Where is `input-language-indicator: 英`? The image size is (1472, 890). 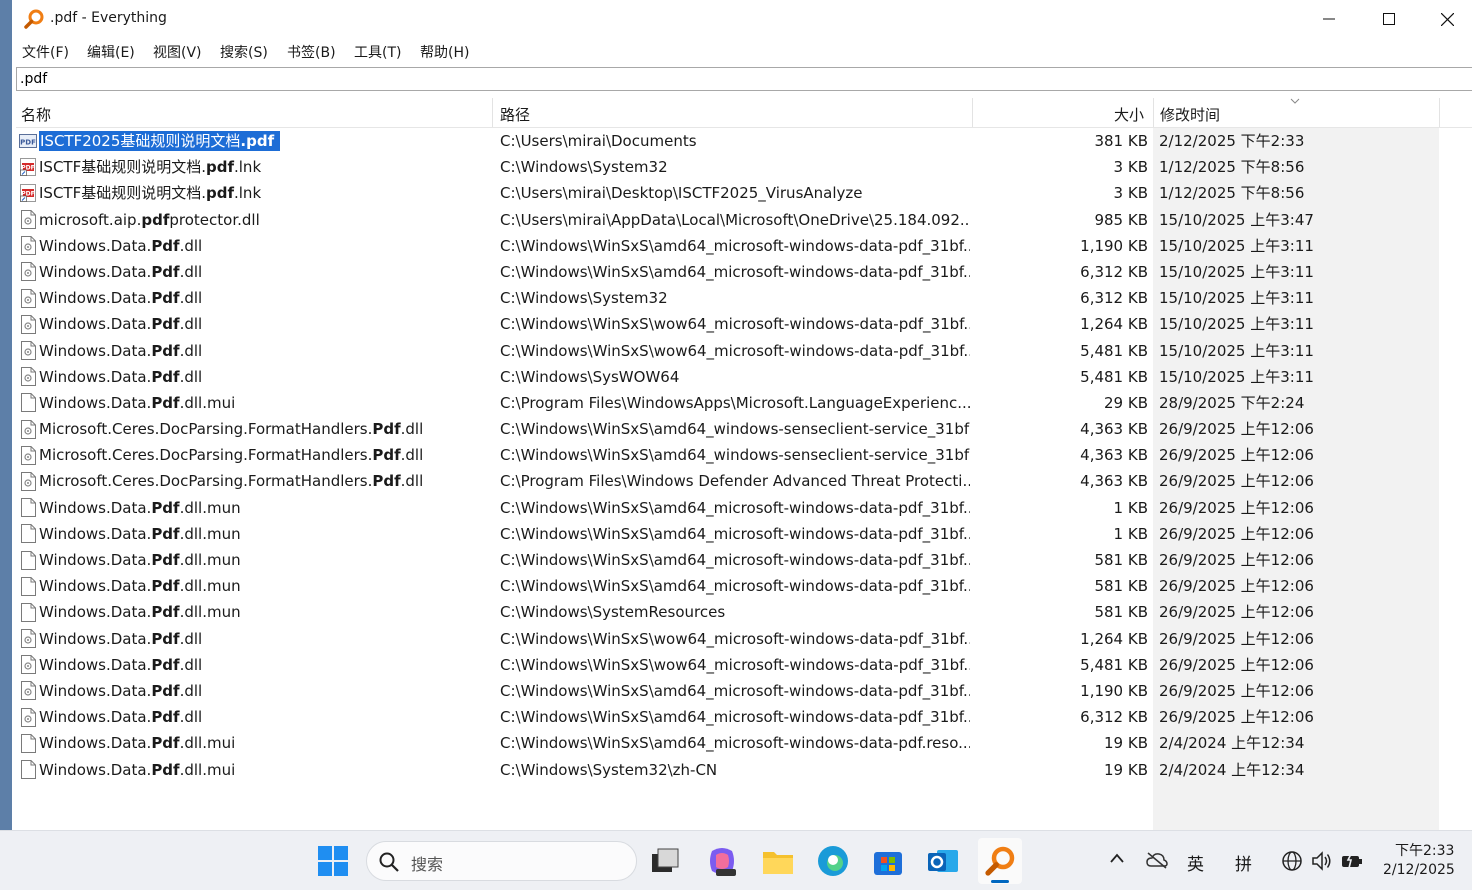 input-language-indicator: 英 is located at coordinates (1195, 862).